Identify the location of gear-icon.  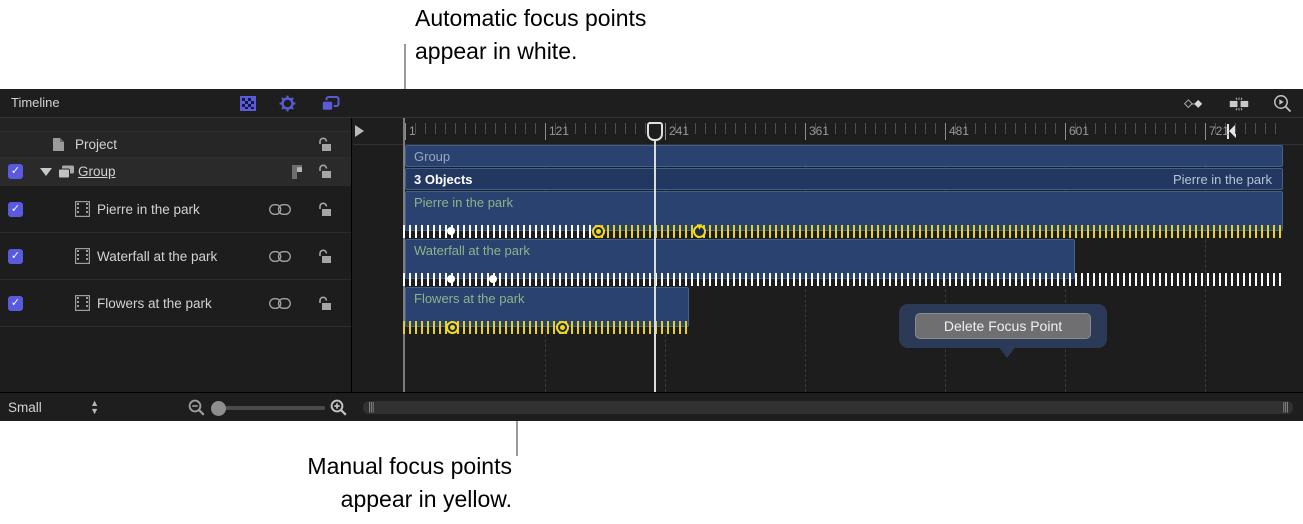
(287, 103).